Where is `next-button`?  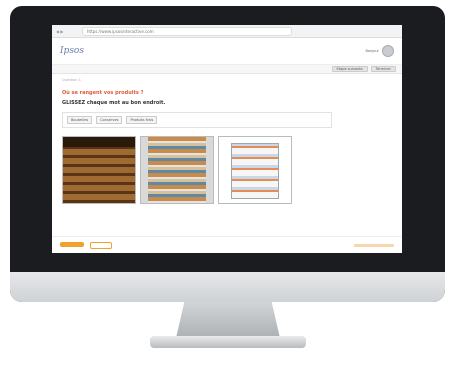
next-button is located at coordinates (101, 245).